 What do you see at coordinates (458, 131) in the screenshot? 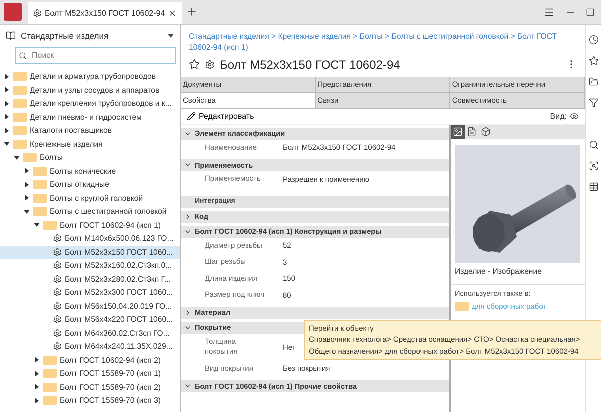
I see `image-view-button` at bounding box center [458, 131].